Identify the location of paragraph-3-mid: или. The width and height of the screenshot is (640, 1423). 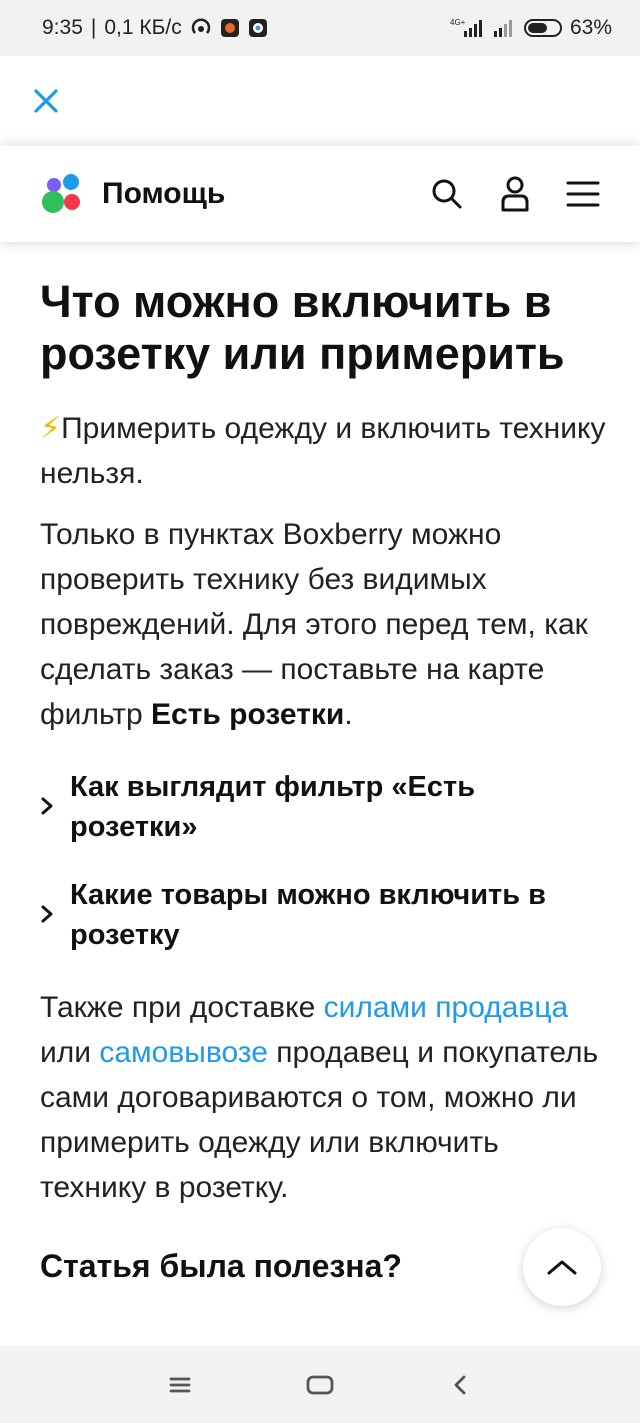
(70, 1052).